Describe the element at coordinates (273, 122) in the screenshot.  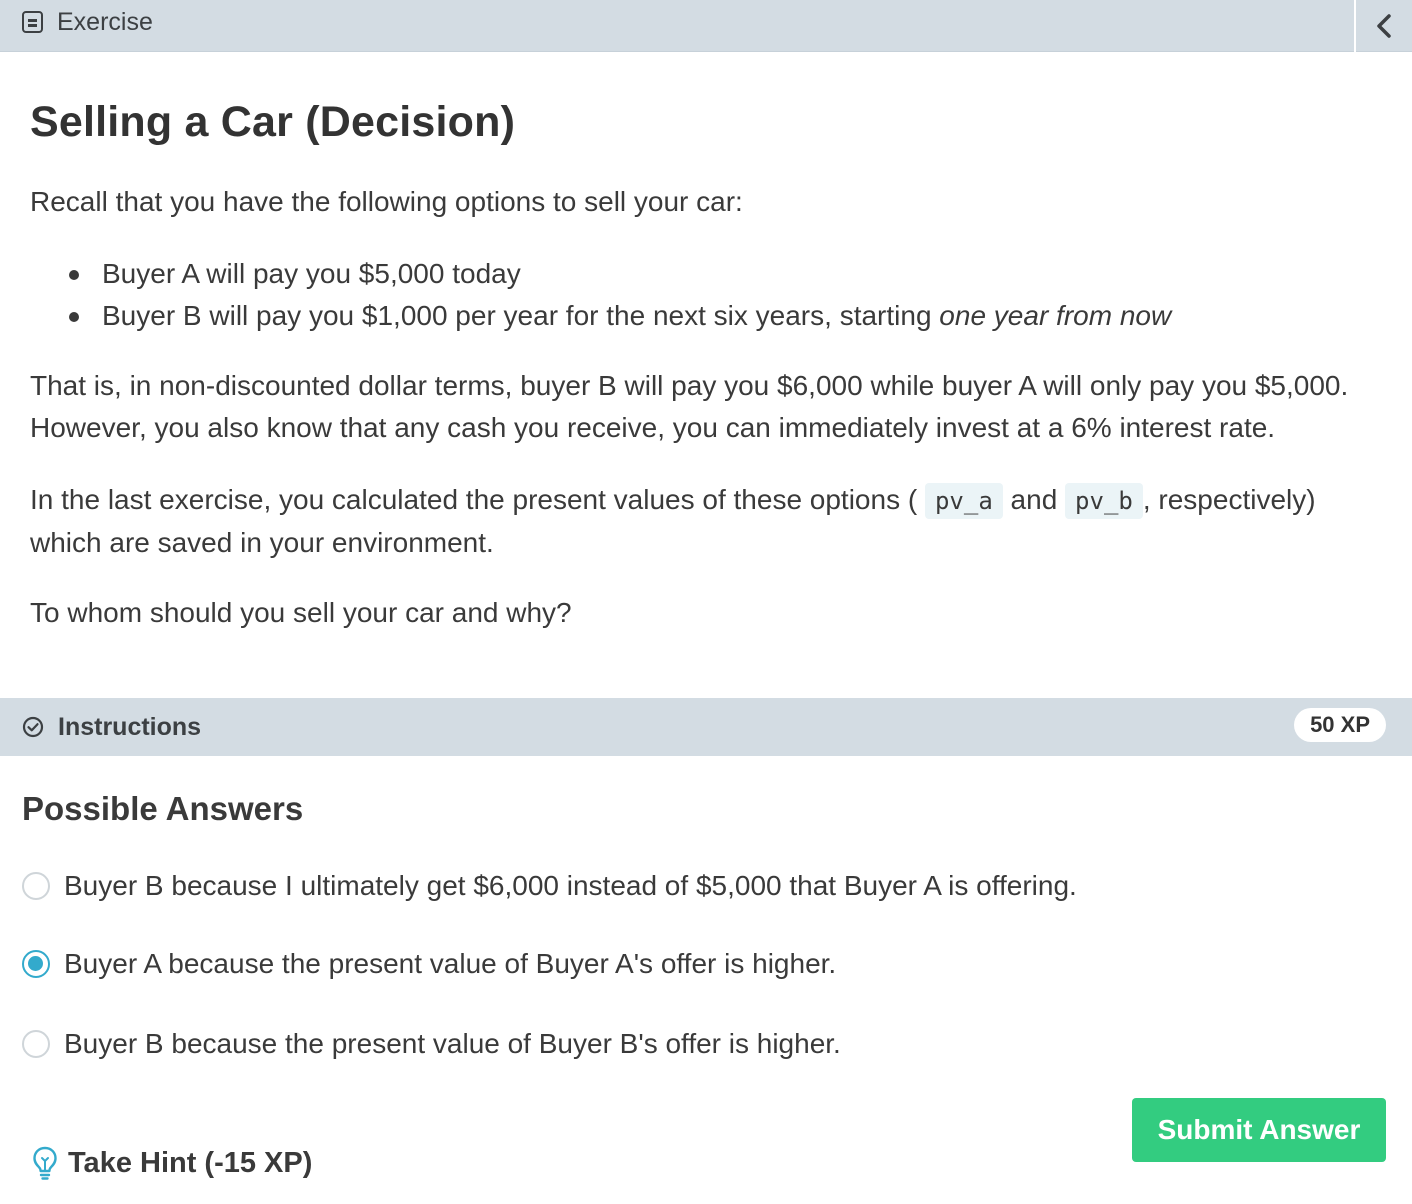
I see `exercise-title: Selling a Car (Decision)` at that location.